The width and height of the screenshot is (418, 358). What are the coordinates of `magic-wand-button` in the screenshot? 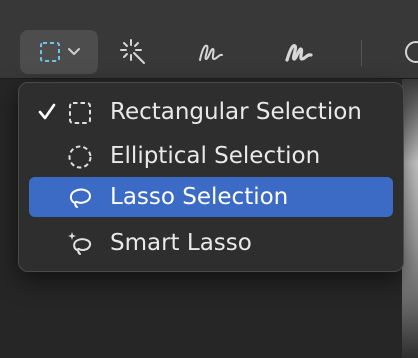 It's located at (133, 52).